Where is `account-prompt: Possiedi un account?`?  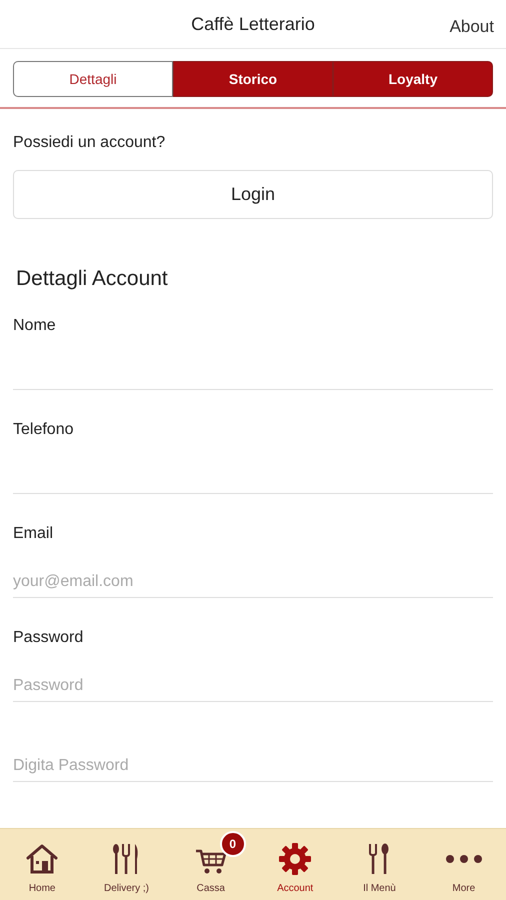 account-prompt: Possiedi un account? is located at coordinates (89, 143).